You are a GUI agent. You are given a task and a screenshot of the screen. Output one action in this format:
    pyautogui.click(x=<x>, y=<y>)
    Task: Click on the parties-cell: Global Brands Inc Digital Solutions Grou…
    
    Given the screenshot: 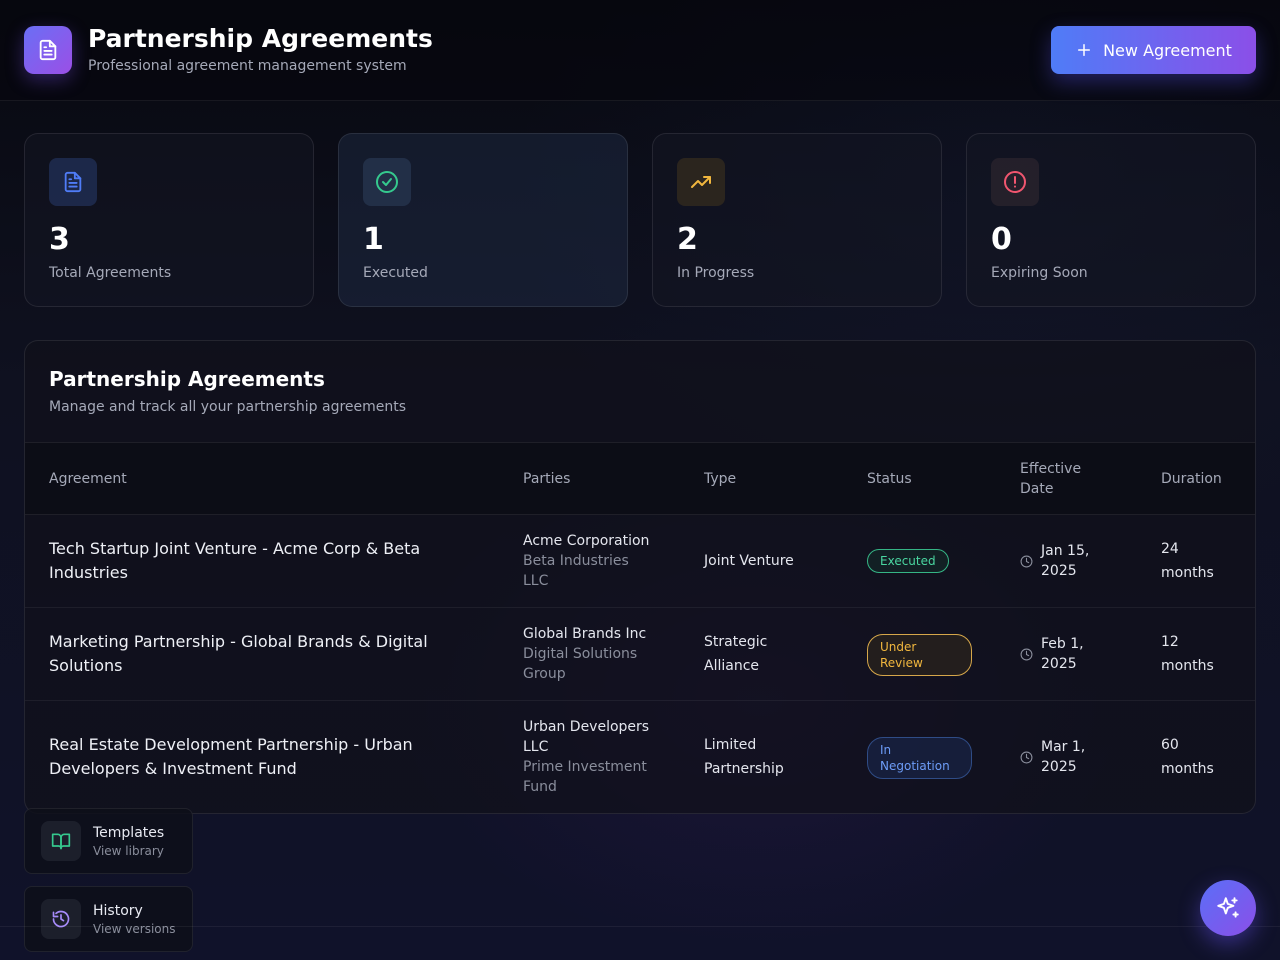 What is the action you would take?
    pyautogui.click(x=584, y=654)
    